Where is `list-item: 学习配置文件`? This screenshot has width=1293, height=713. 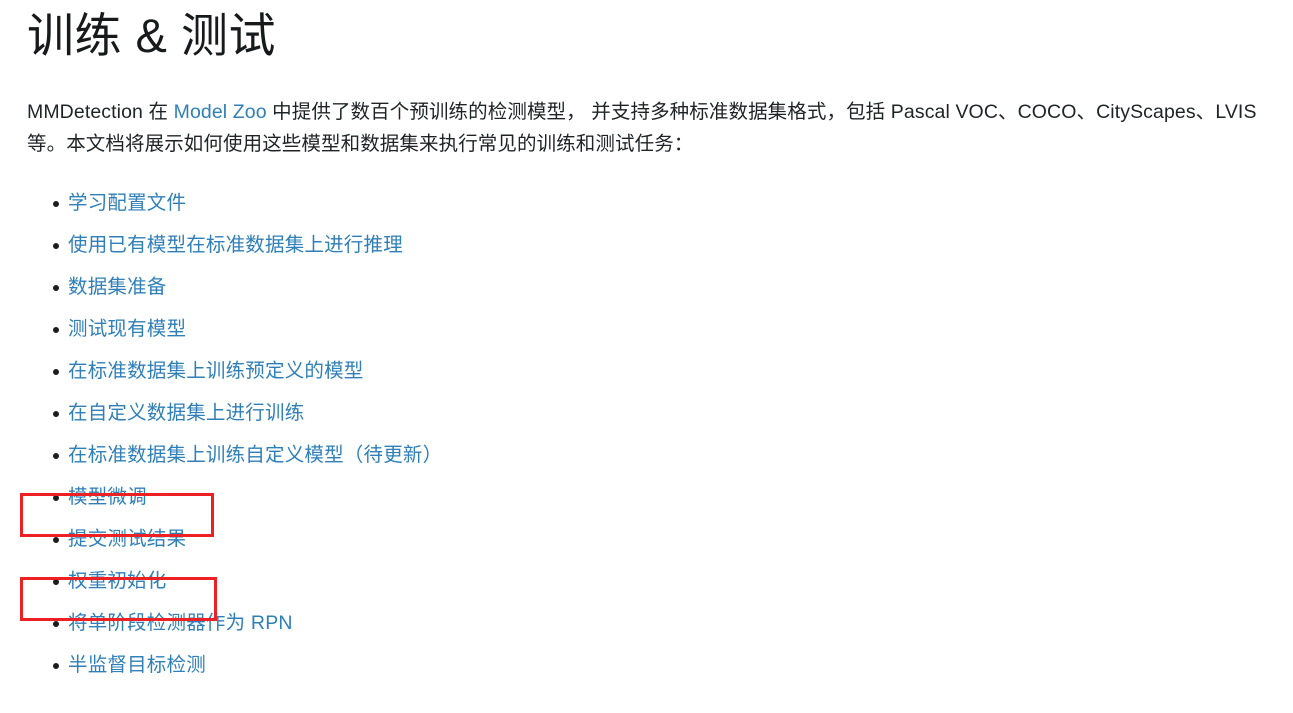
list-item: 学习配置文件 is located at coordinates (650, 204).